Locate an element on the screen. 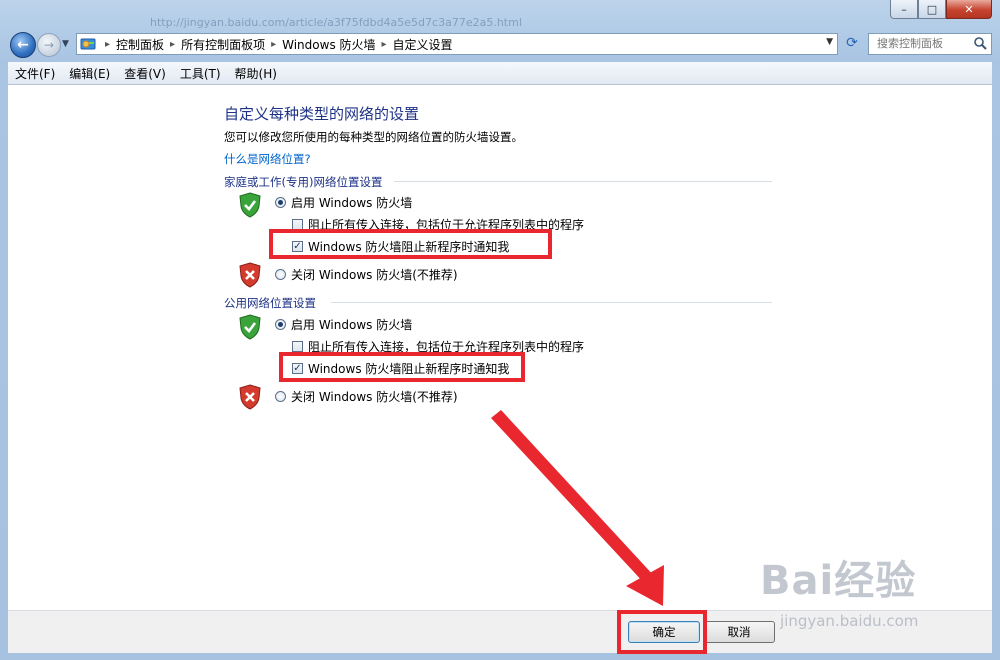  private-disable-option: 关闭 Windows 防火墙(不推荐) is located at coordinates (366, 274).